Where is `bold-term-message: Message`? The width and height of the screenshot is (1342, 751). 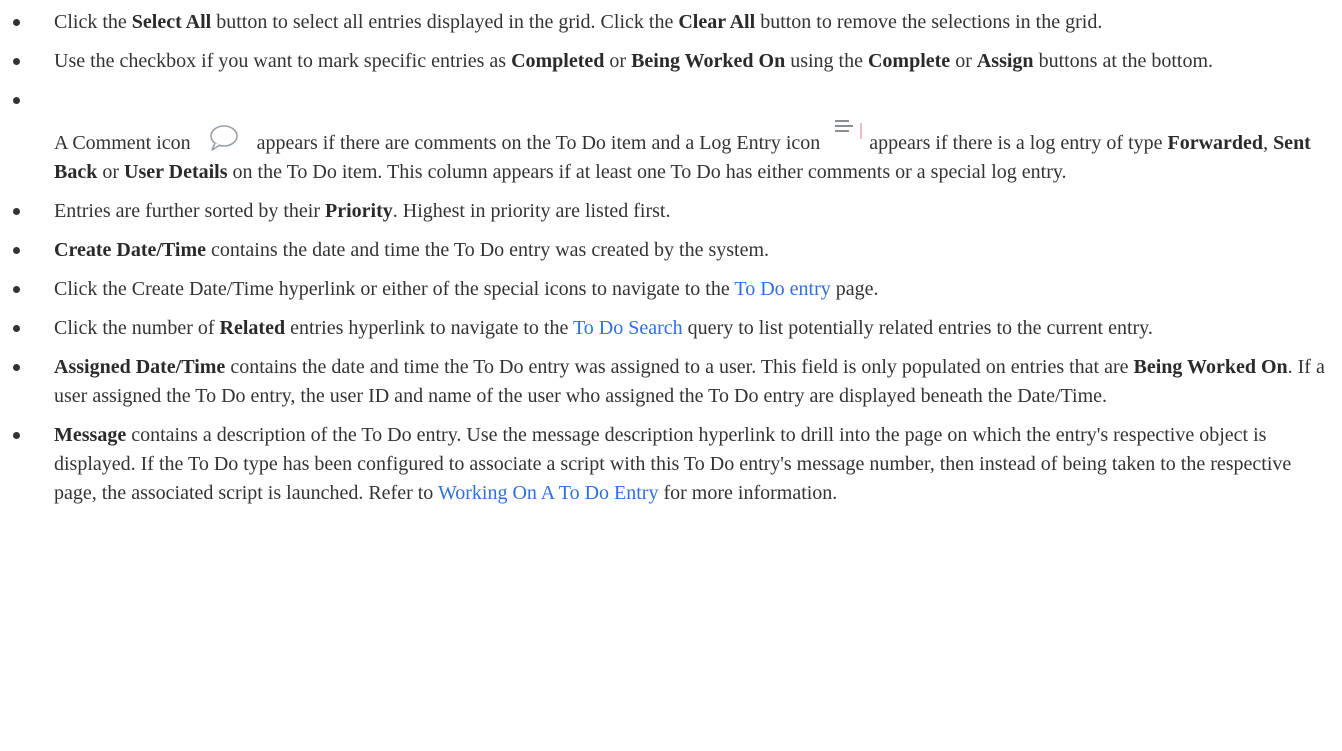
bold-term-message: Message is located at coordinates (90, 435).